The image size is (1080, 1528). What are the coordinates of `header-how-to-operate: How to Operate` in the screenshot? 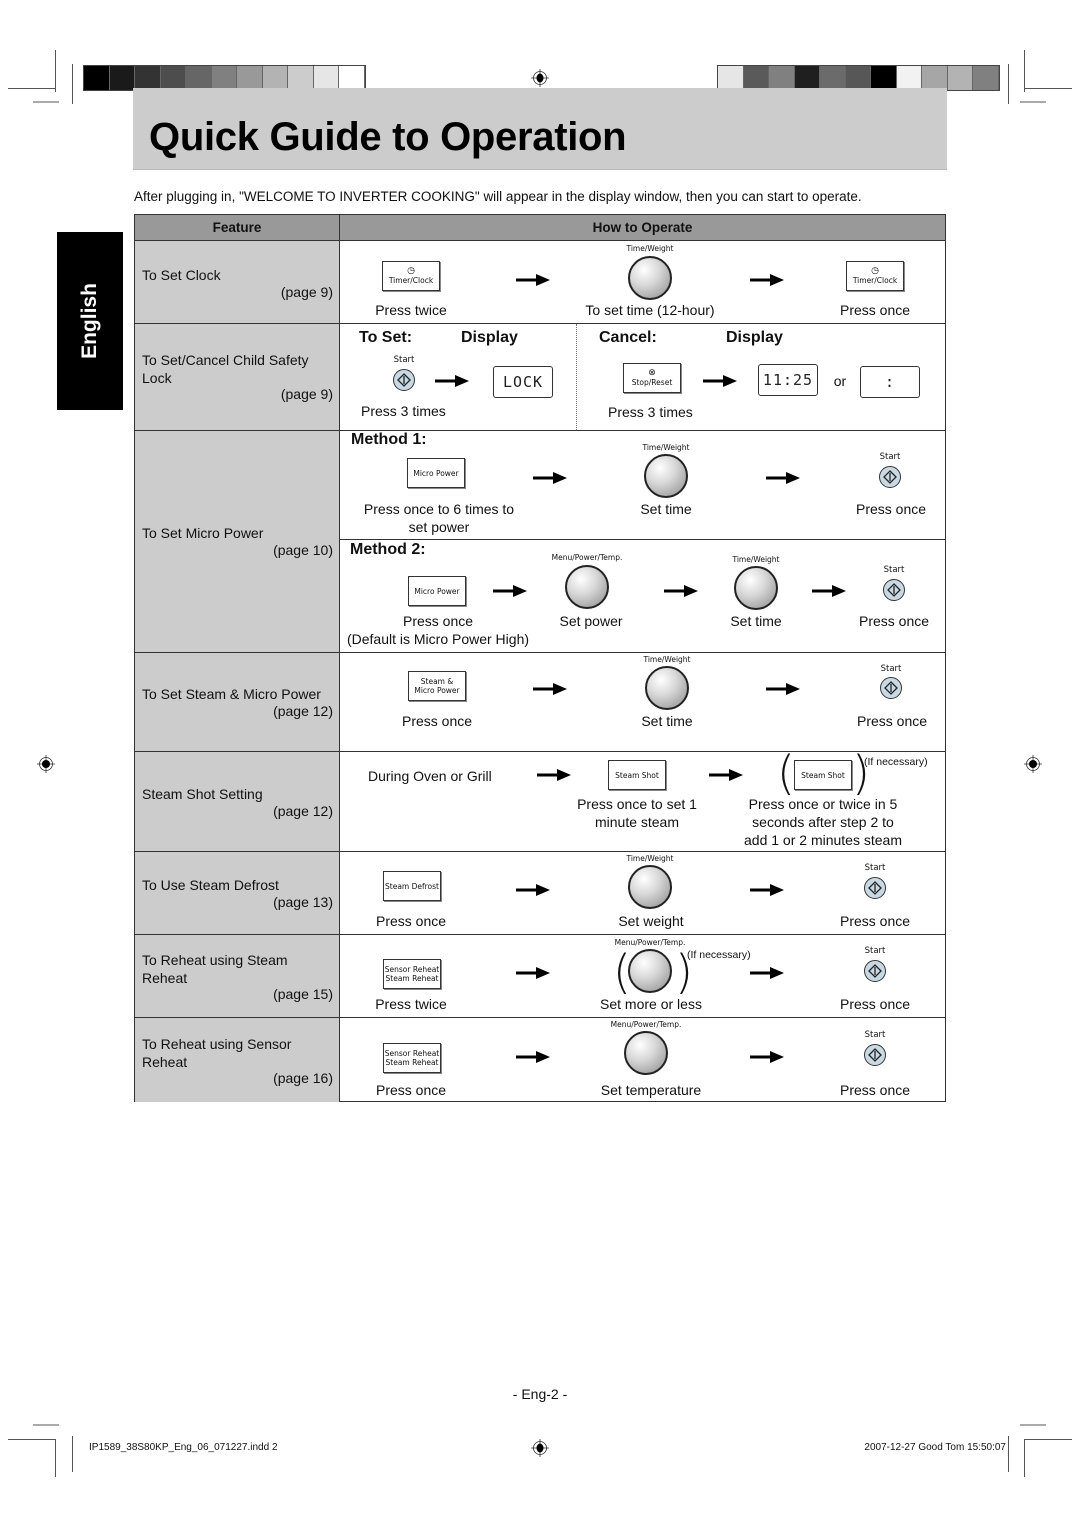 It's located at (642, 228).